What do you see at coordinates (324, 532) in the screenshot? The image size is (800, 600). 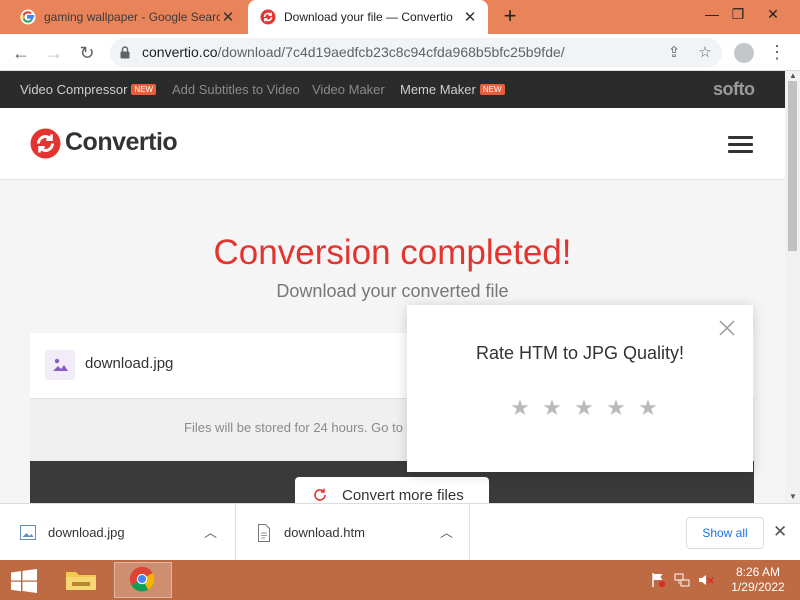 I see `download-name: download.htm` at bounding box center [324, 532].